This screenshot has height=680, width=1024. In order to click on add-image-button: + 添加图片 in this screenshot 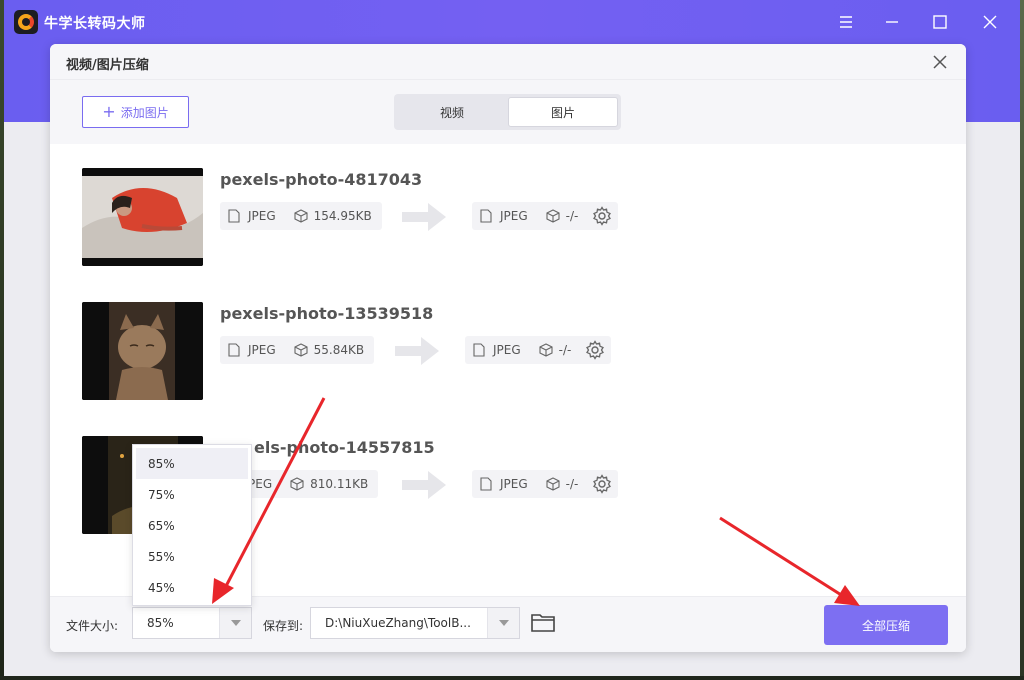, I will do `click(135, 112)`.